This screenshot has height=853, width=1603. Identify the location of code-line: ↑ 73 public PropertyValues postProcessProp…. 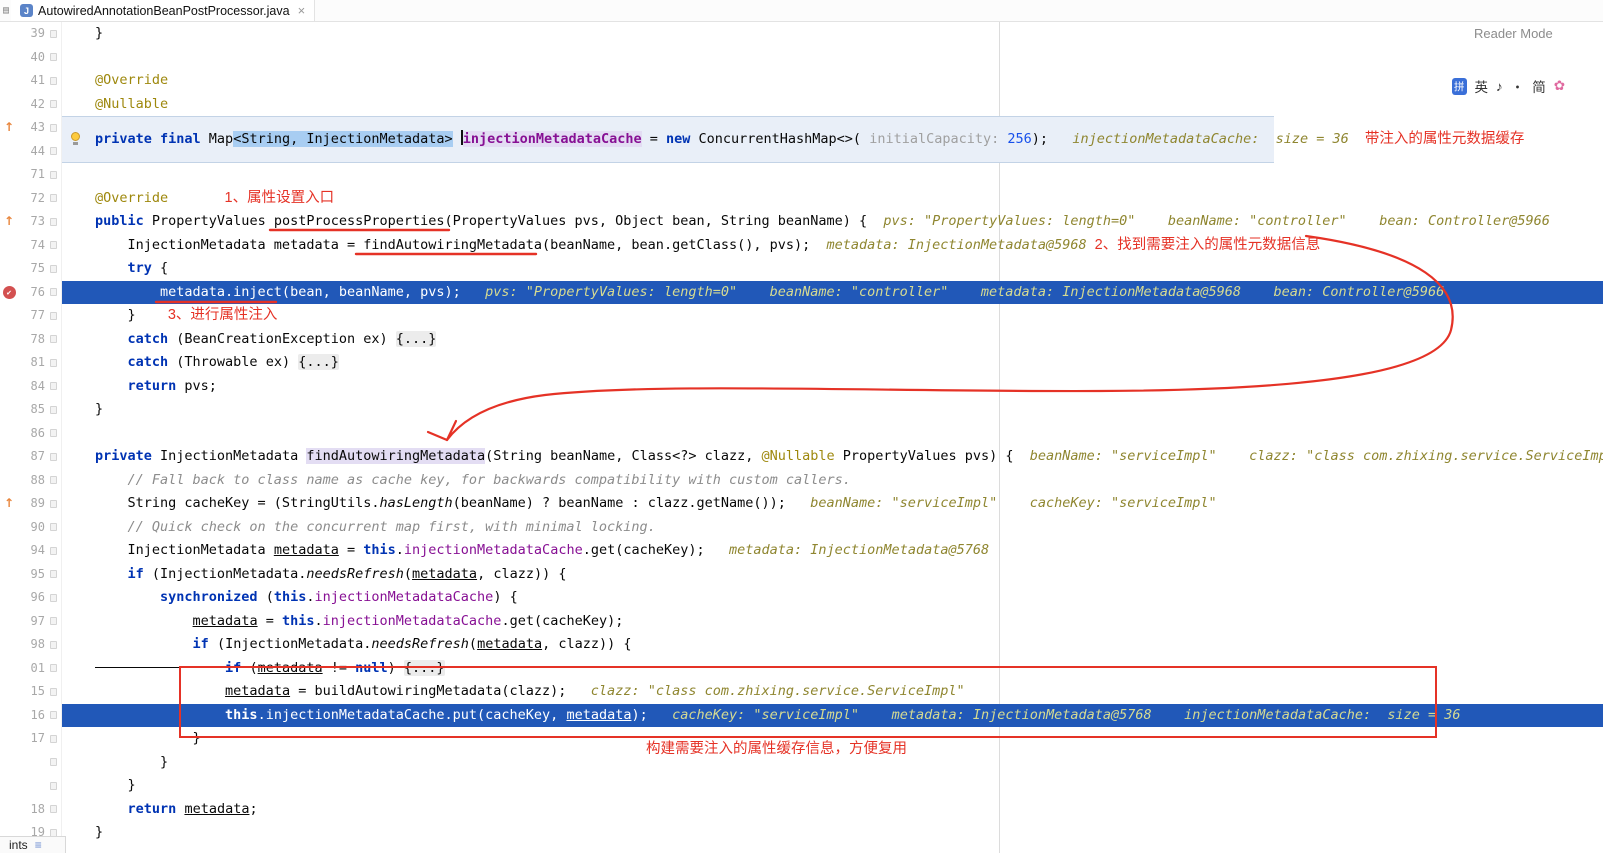
(801, 222).